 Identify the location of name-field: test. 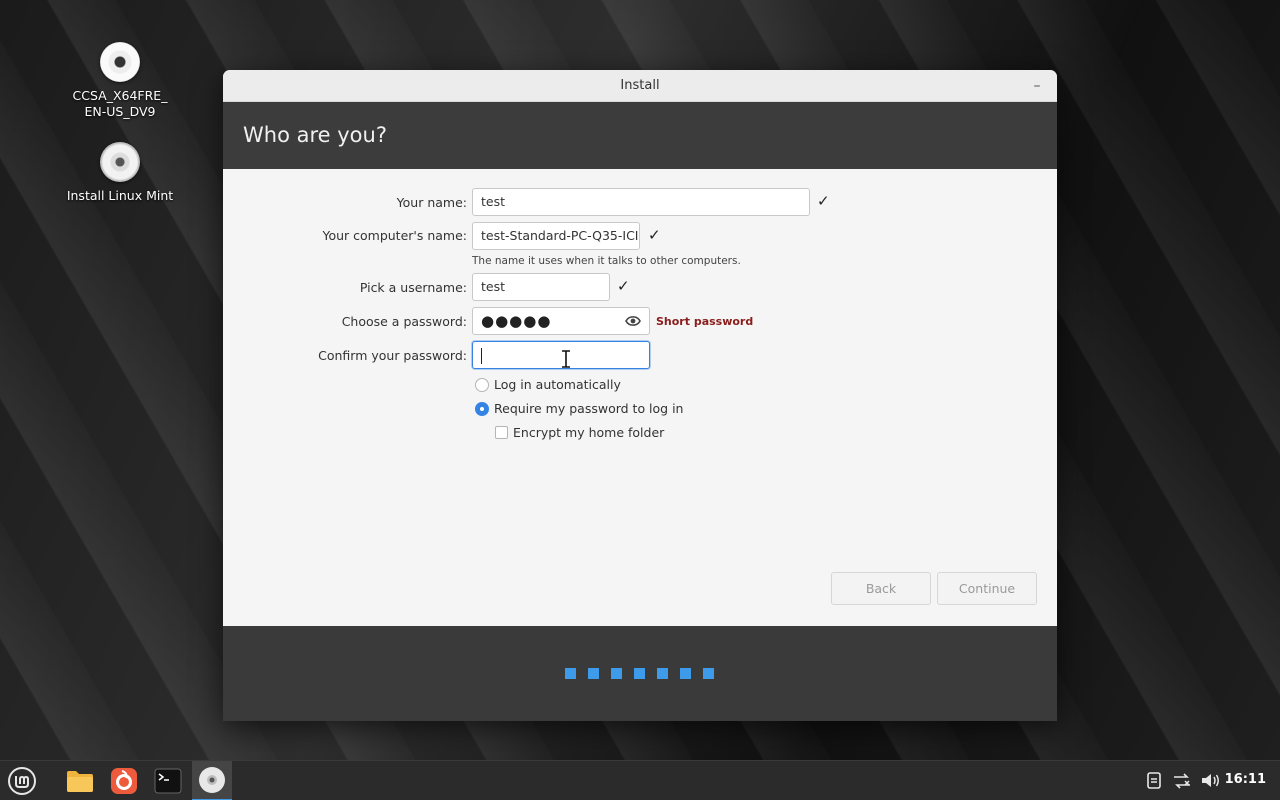
(641, 202).